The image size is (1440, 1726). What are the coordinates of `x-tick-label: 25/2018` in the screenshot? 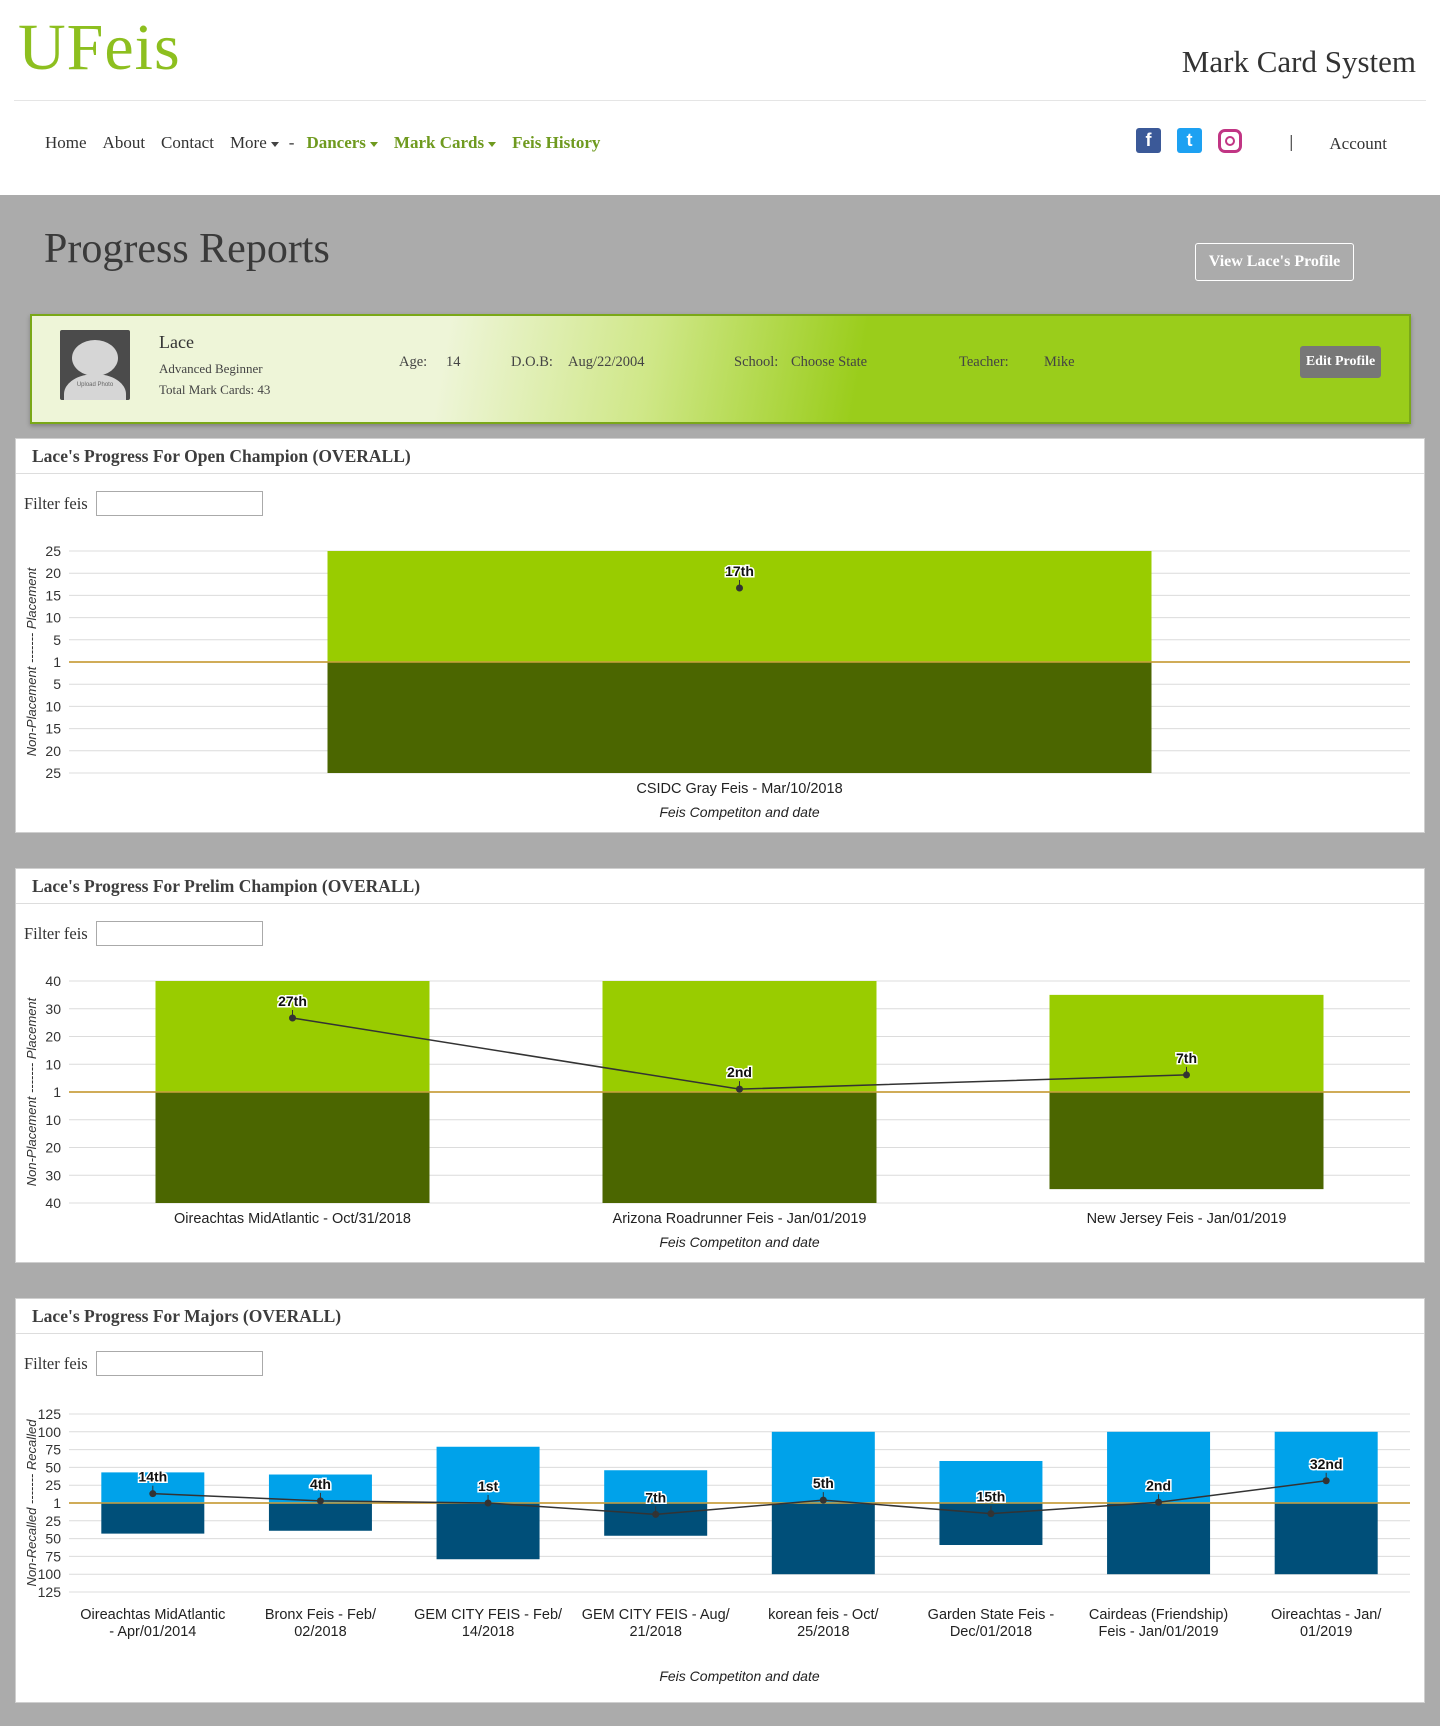 It's located at (823, 1632).